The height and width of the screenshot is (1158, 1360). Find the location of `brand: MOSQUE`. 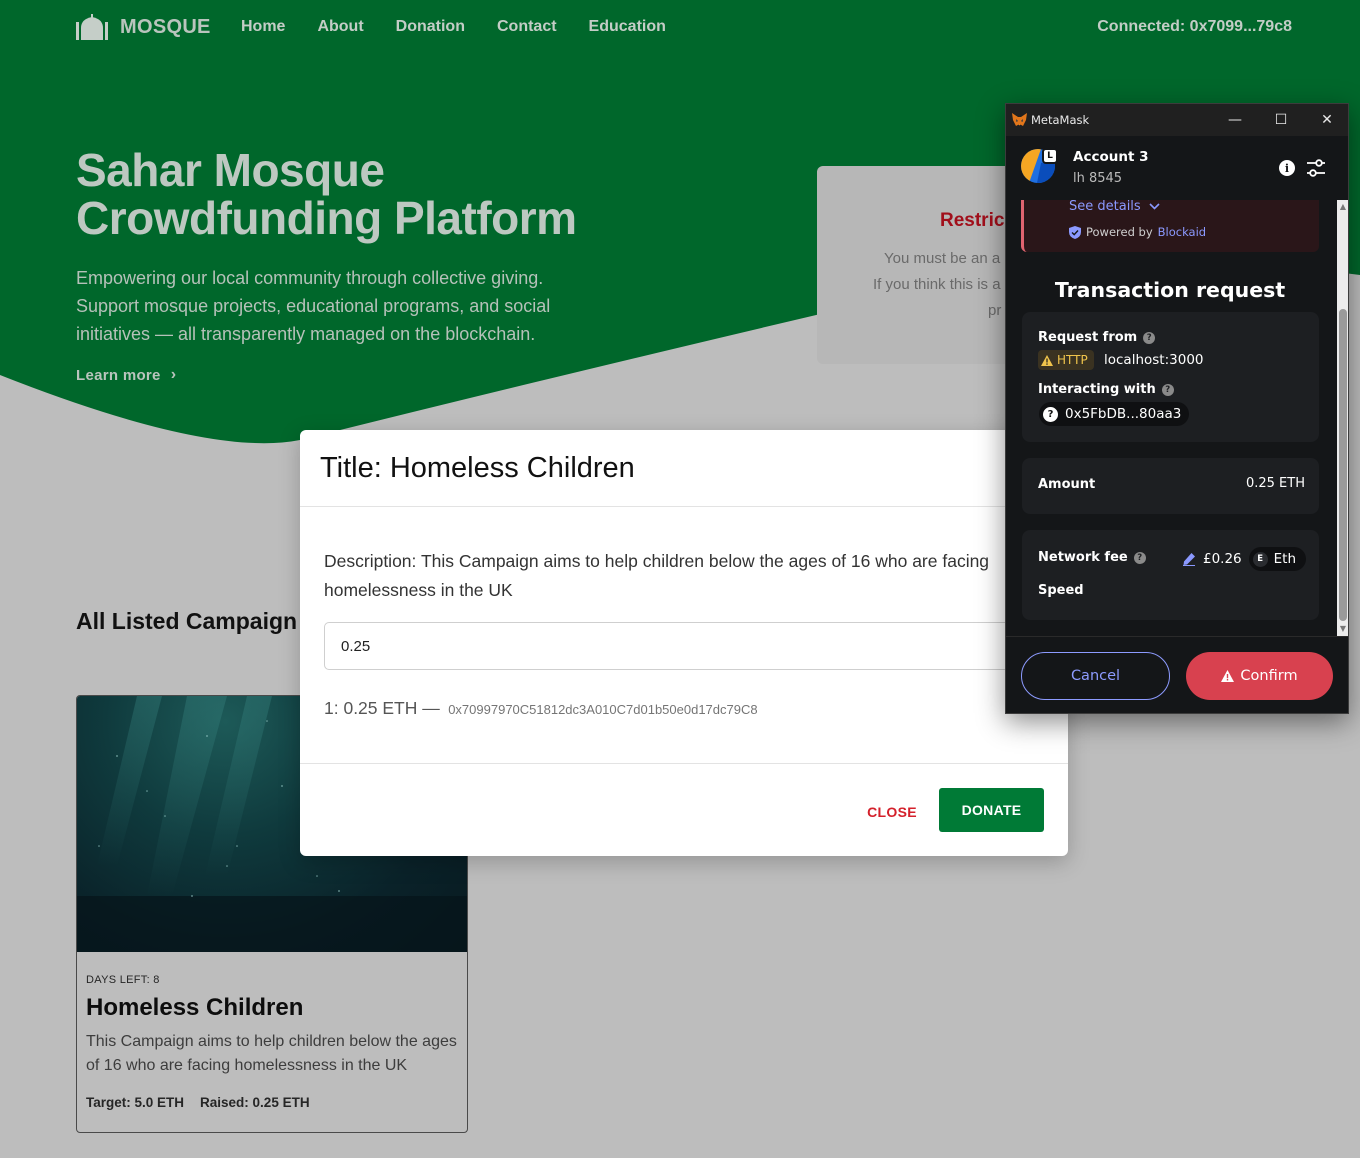

brand: MOSQUE is located at coordinates (143, 27).